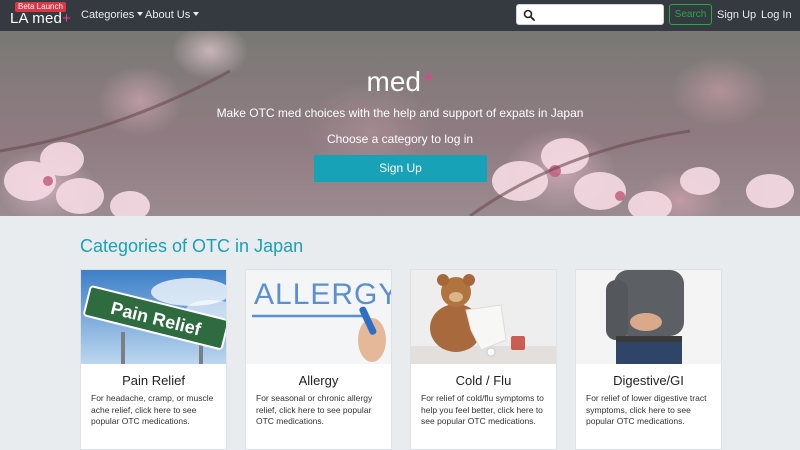 Image resolution: width=800 pixels, height=450 pixels. Describe the element at coordinates (192, 246) in the screenshot. I see `categories-heading: Categories of OTC in Japan` at that location.